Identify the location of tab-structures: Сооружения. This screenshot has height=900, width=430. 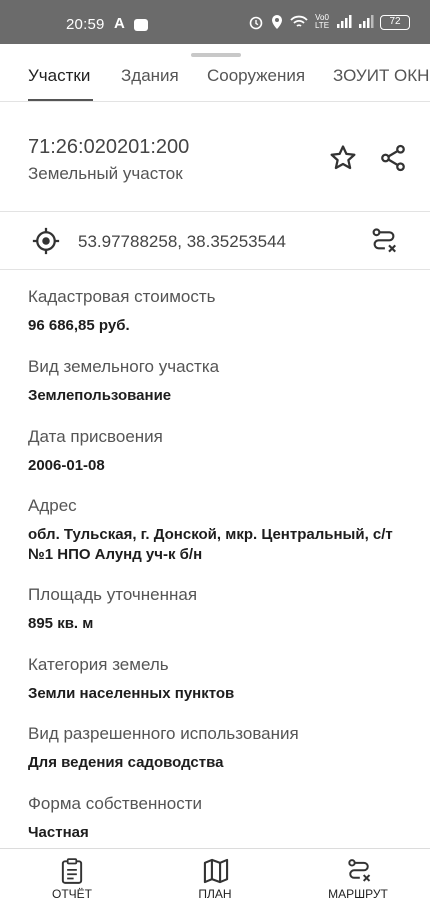
(256, 76).